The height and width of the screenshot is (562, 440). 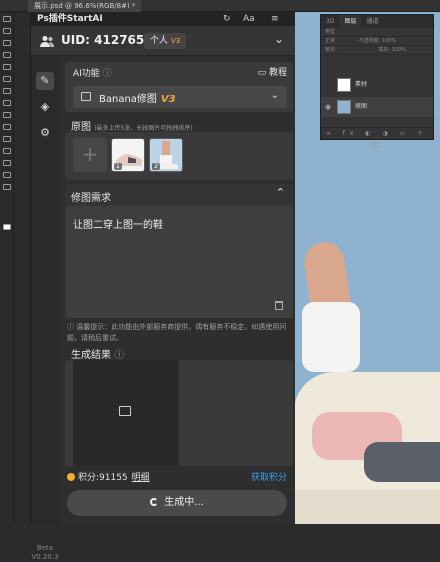 What do you see at coordinates (71, 477) in the screenshot?
I see `coin-icon` at bounding box center [71, 477].